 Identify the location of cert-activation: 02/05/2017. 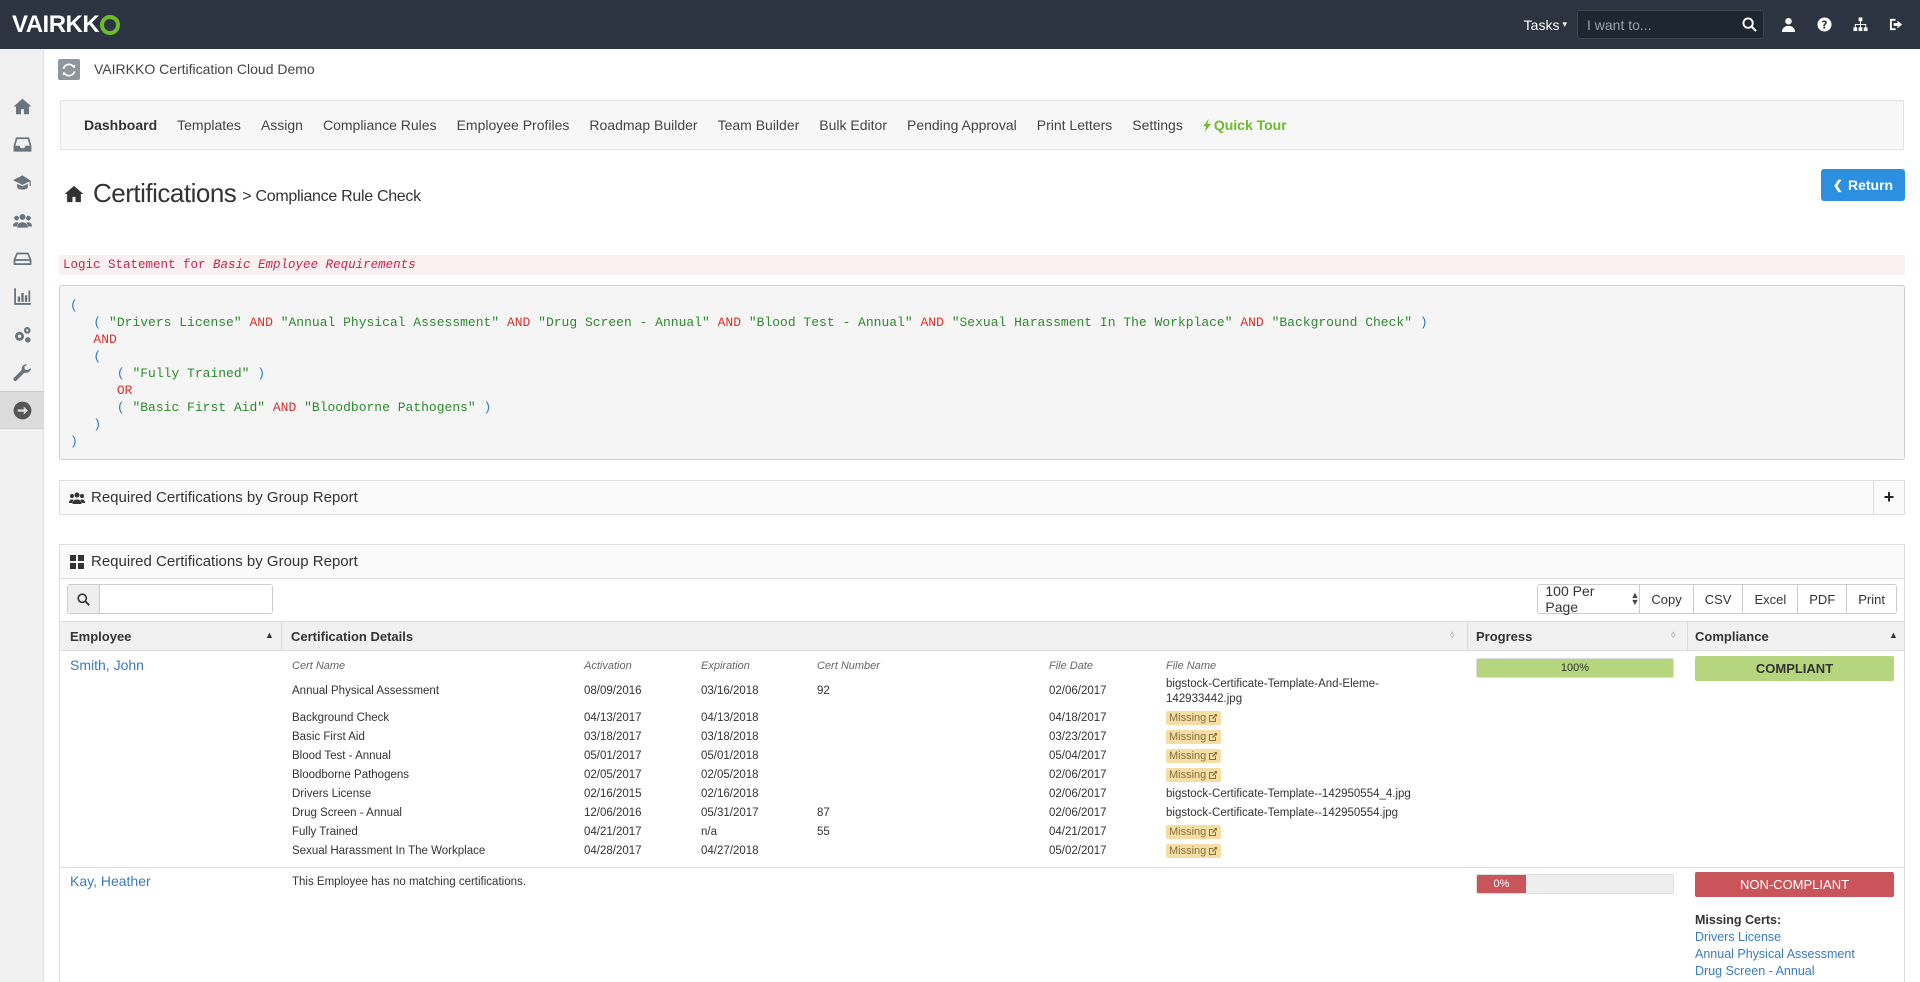
(613, 775).